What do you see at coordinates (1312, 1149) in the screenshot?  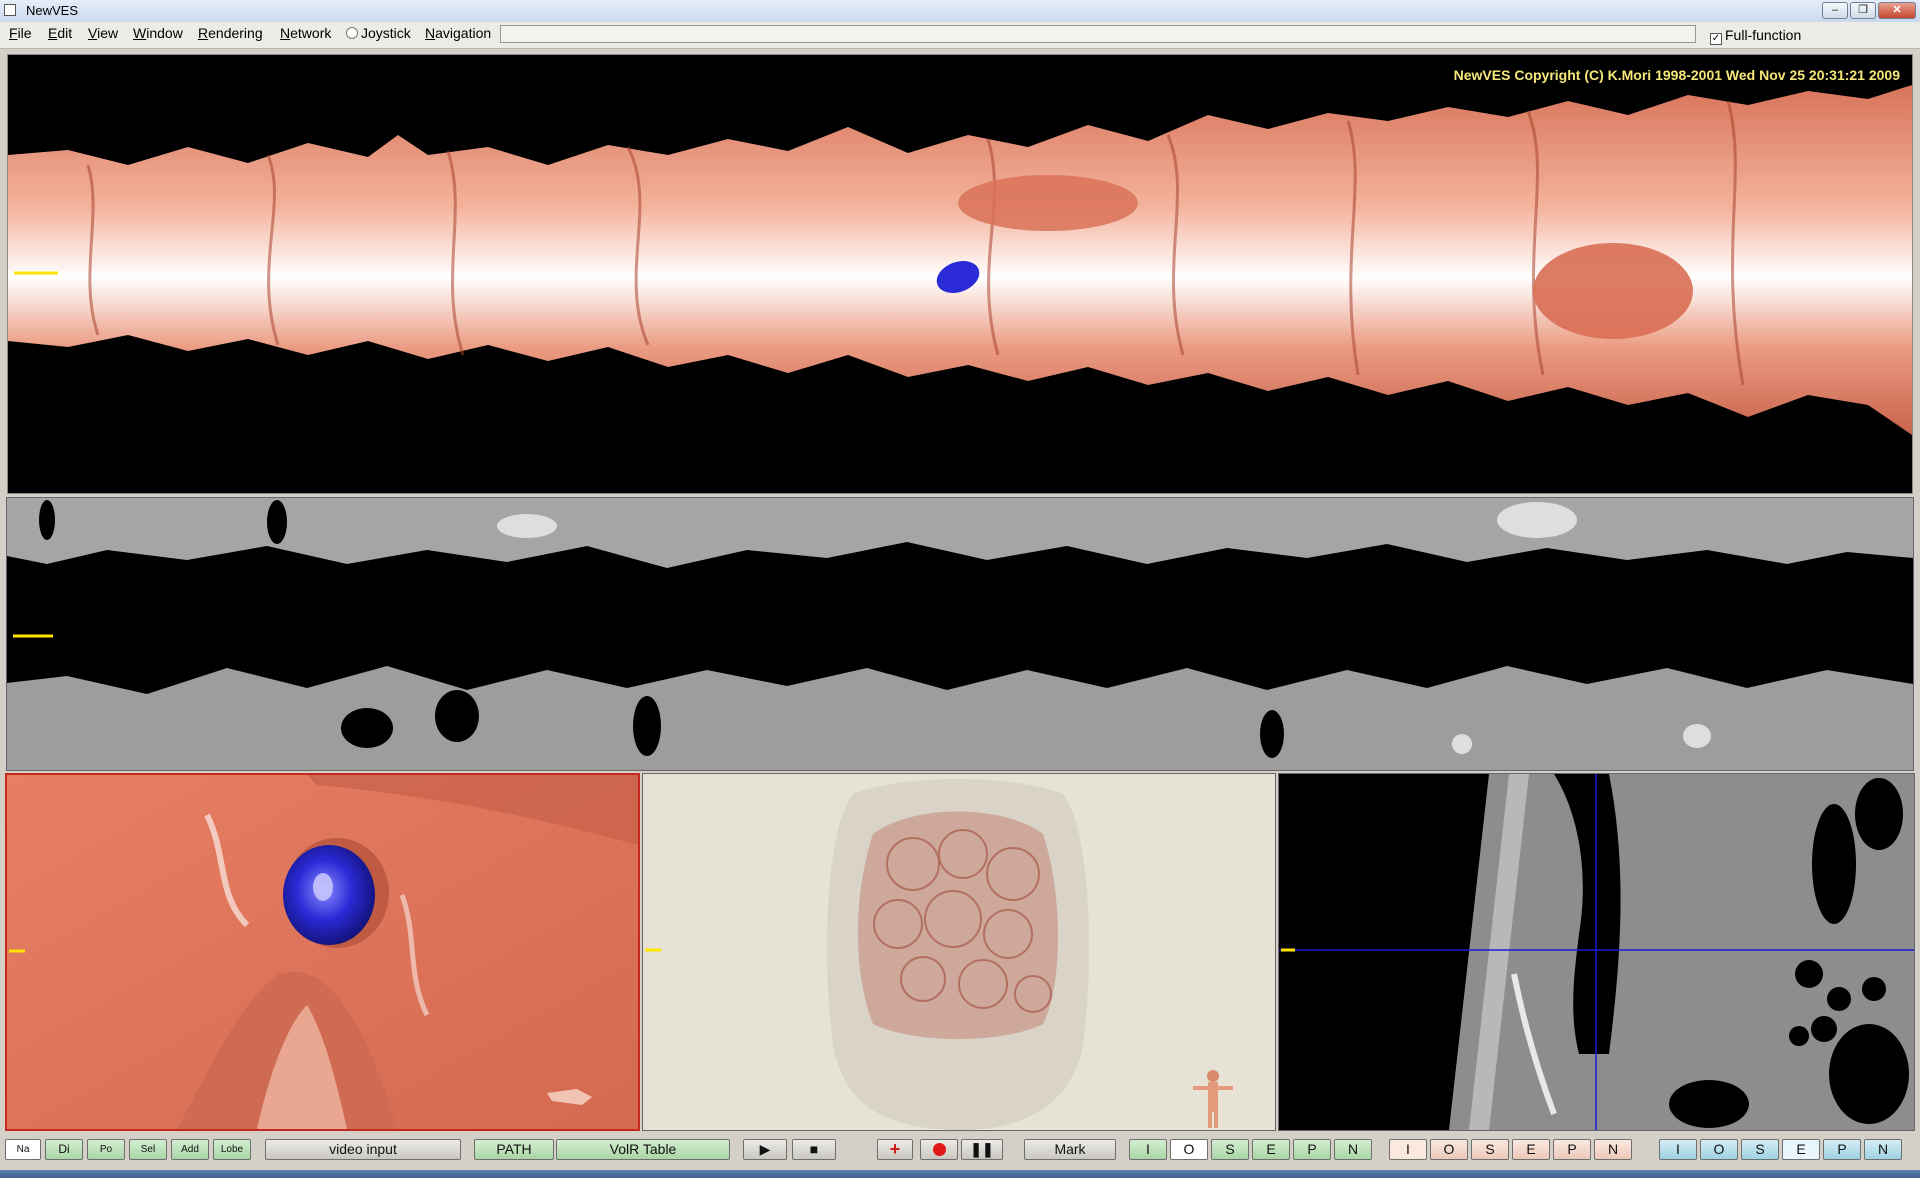 I see `group1-p-button: P` at bounding box center [1312, 1149].